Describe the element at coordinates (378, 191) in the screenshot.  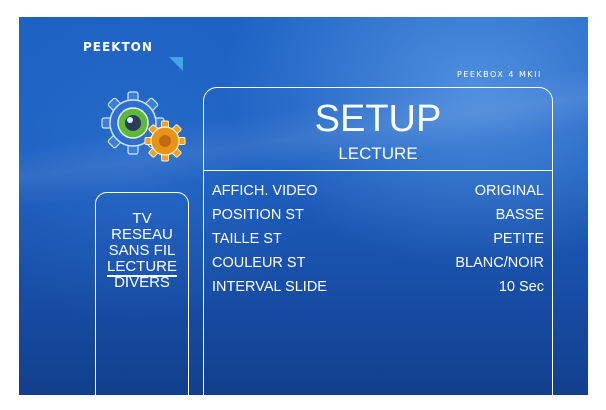
I see `setting-row-affich-video: AFFICH. VIDEO ORIGINAL` at that location.